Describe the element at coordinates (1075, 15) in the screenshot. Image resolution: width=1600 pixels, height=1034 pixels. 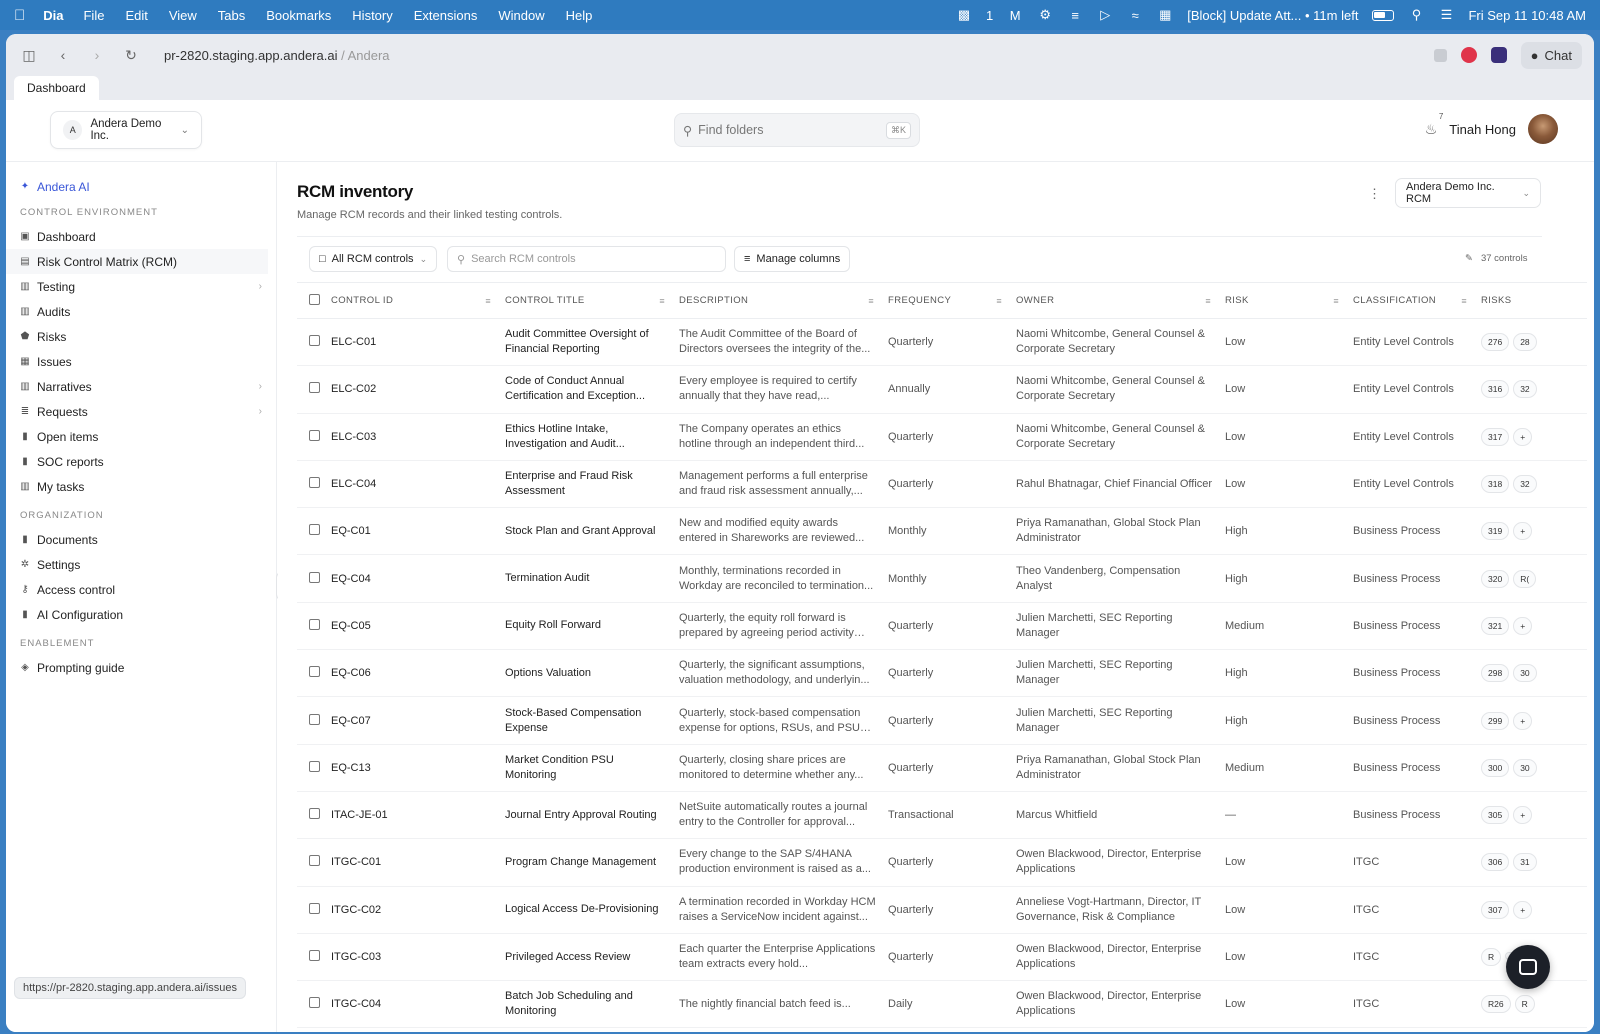
I see `layers-icon: ≡` at that location.